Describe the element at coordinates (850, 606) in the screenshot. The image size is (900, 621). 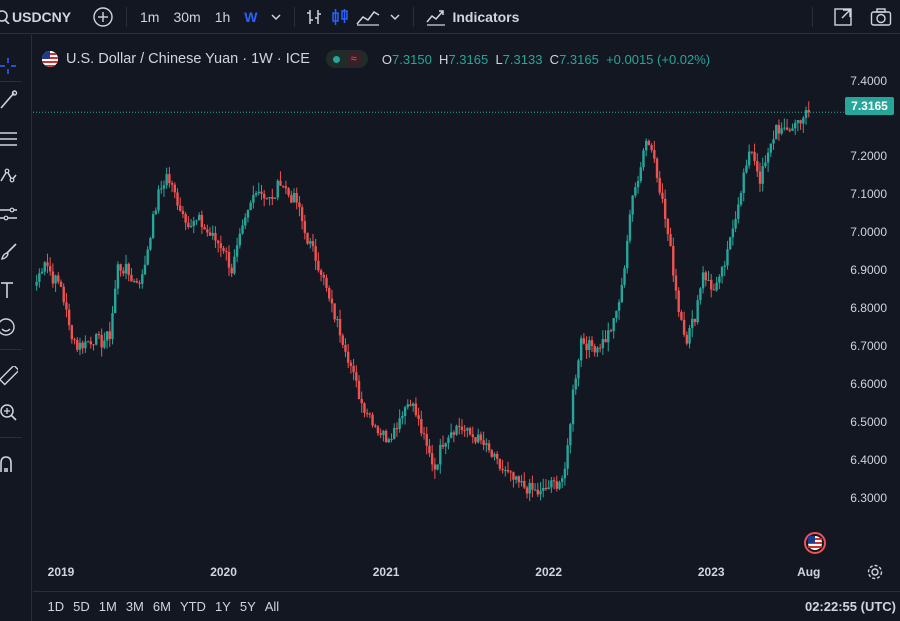
I see `clock: 02:22:55 (UTC)` at that location.